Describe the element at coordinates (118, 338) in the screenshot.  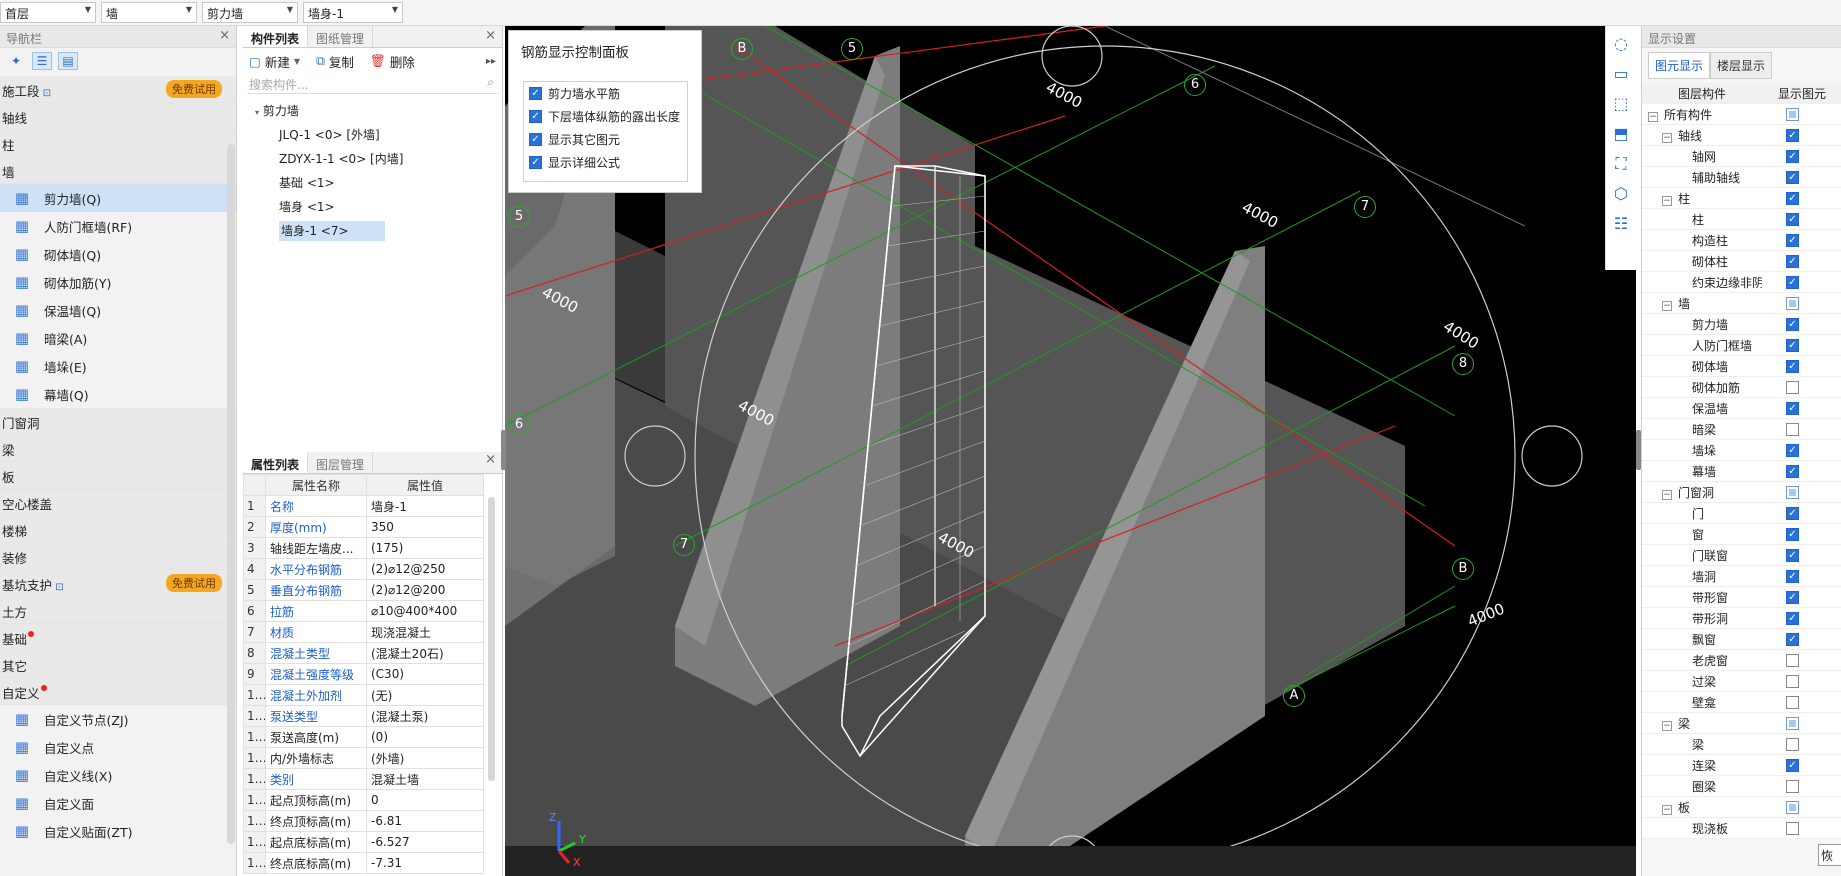
I see `nav-item: ▦ 暗梁(A)` at that location.